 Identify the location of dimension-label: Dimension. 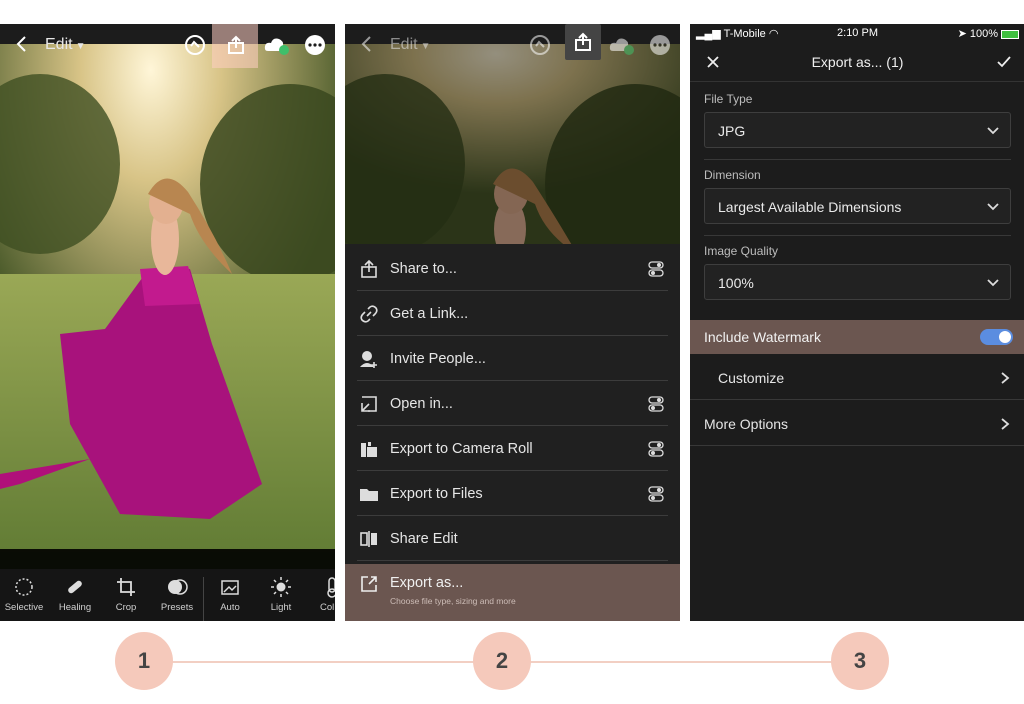
(732, 175).